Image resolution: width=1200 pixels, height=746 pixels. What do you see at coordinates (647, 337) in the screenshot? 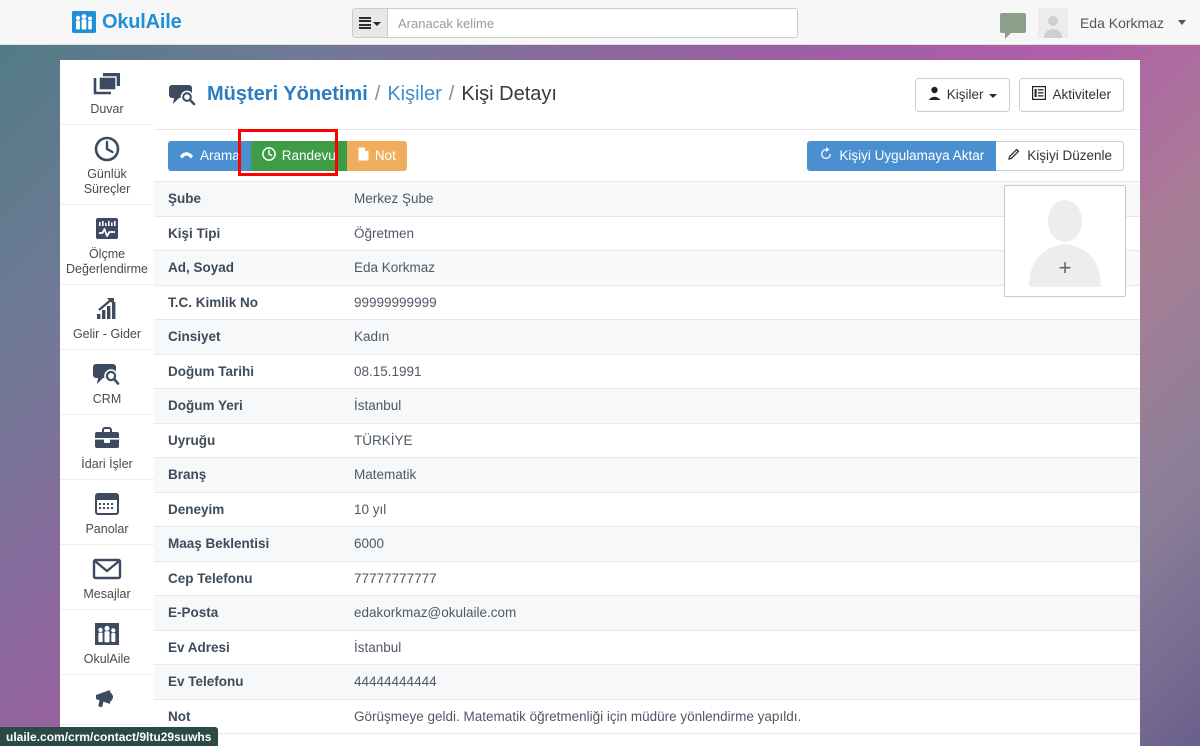
I see `table-row: Cinsiyet Kadın` at bounding box center [647, 337].